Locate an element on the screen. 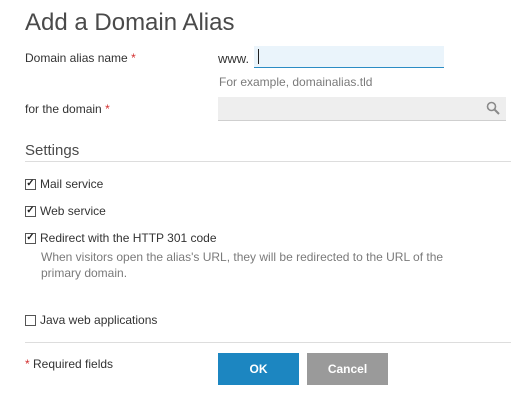  alias-name-label: Domain alias name * is located at coordinates (80, 58).